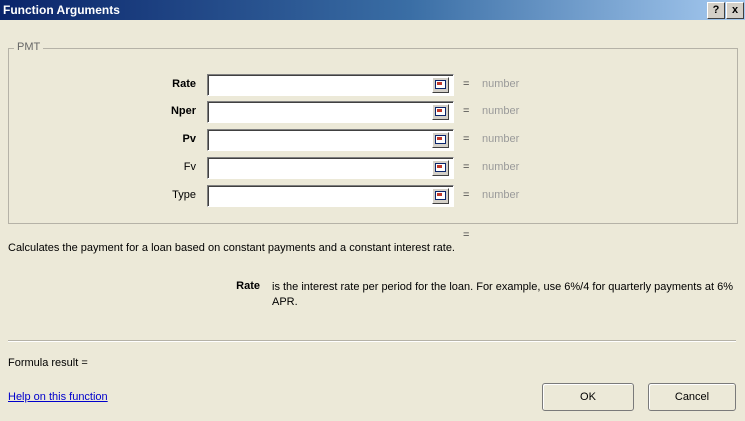 The width and height of the screenshot is (745, 421). I want to click on argument-row-type: Type = number, so click(372, 196).